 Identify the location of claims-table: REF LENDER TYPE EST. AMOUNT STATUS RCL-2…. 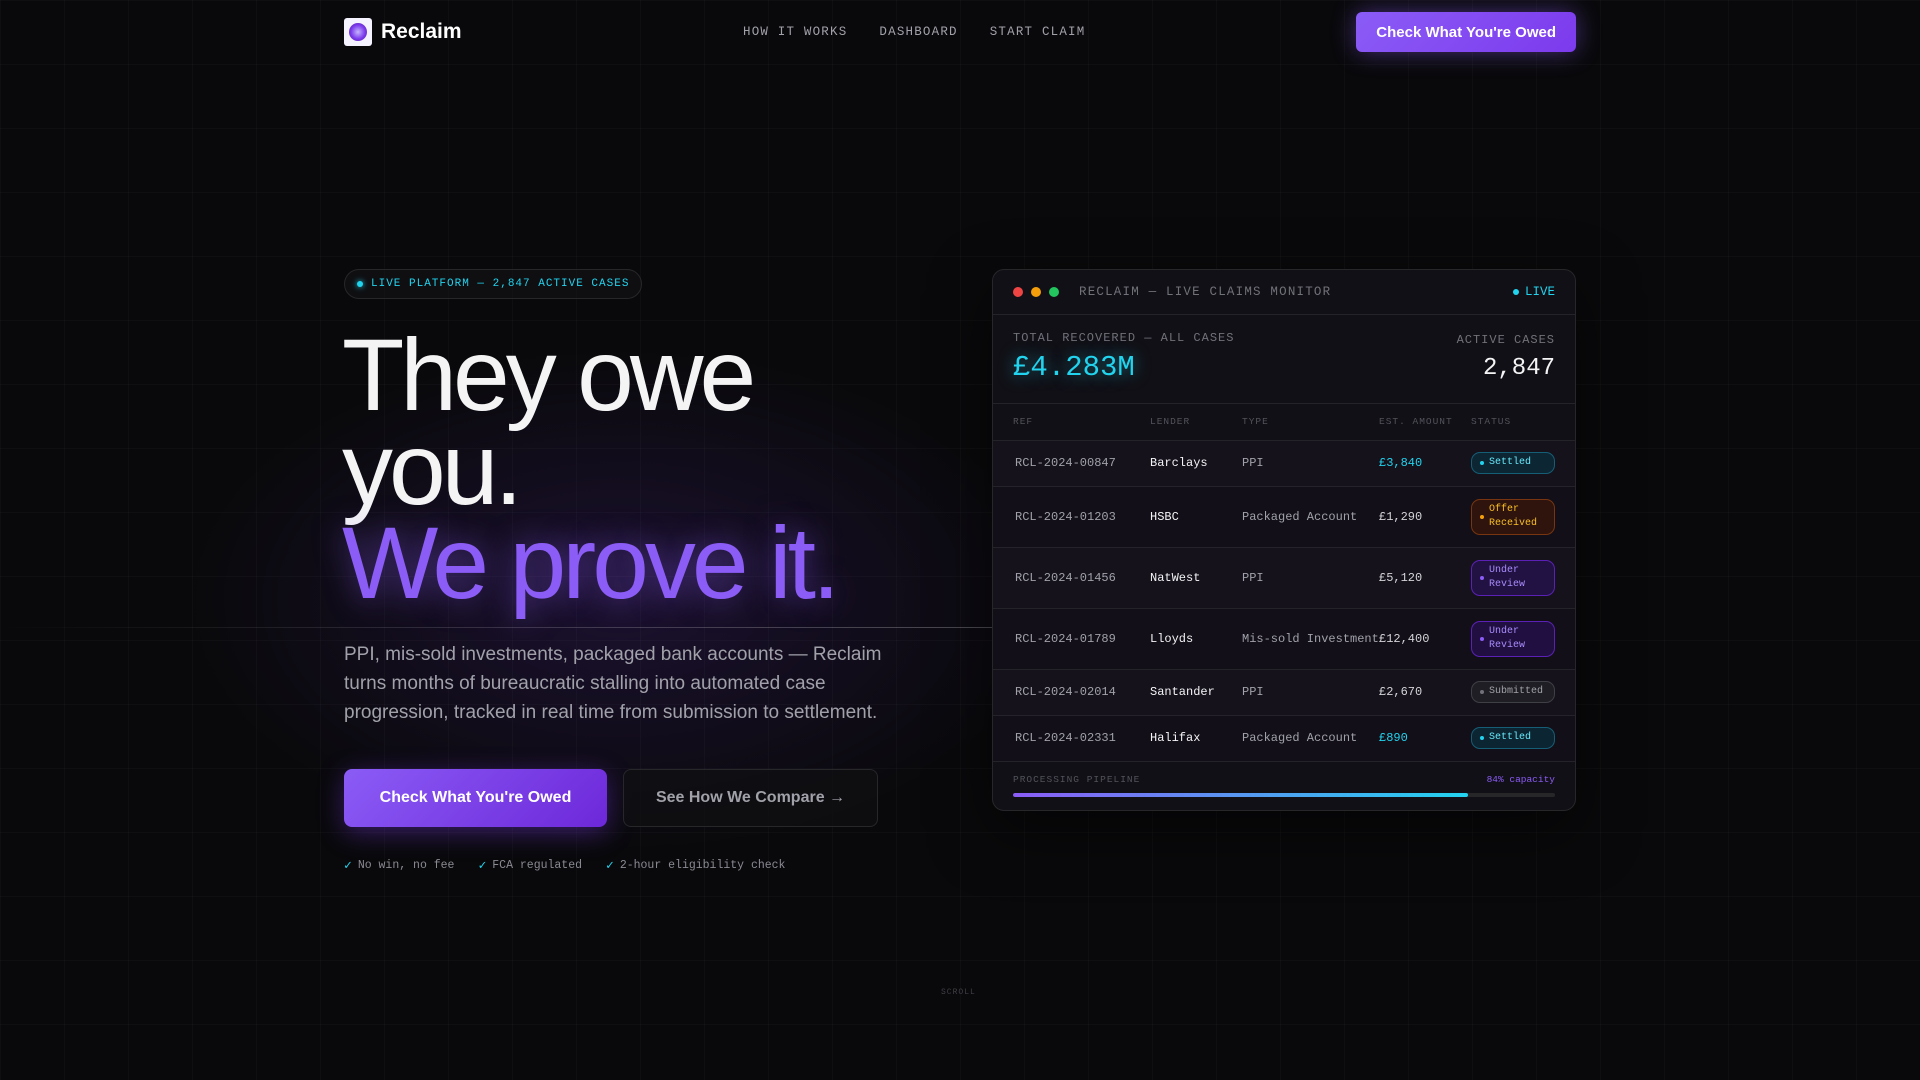
(1284, 583).